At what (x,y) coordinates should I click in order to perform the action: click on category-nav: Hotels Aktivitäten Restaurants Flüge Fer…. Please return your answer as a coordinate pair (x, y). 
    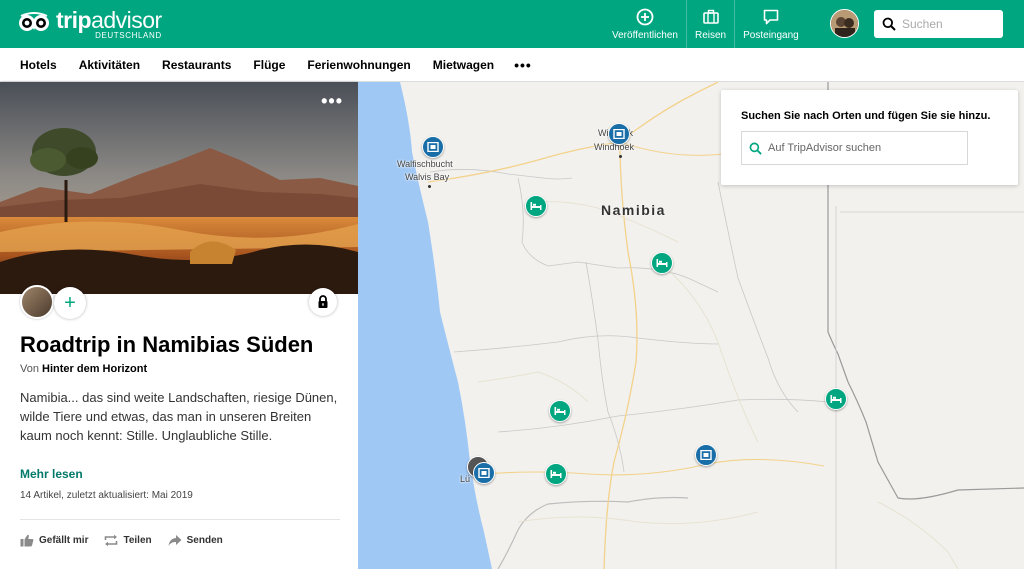
    Looking at the image, I should click on (512, 65).